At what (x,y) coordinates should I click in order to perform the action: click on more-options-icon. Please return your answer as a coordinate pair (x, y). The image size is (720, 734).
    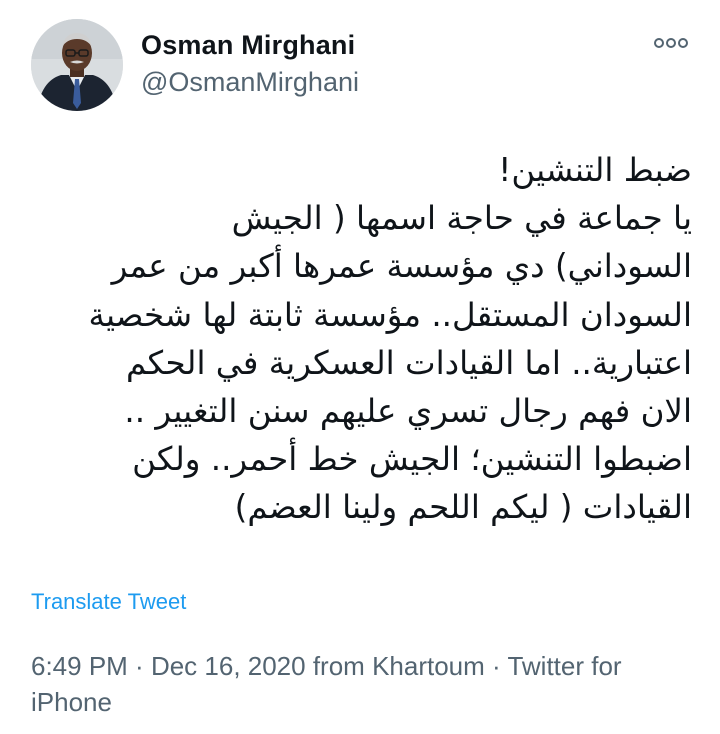
    Looking at the image, I should click on (671, 43).